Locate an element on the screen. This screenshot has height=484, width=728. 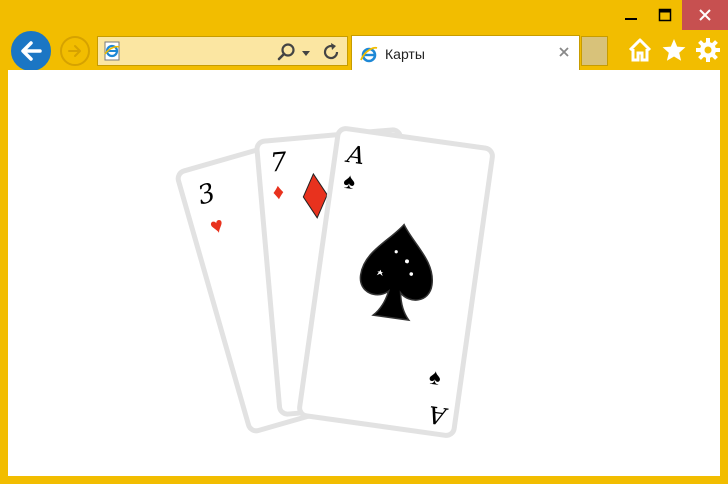
home-button is located at coordinates (640, 50).